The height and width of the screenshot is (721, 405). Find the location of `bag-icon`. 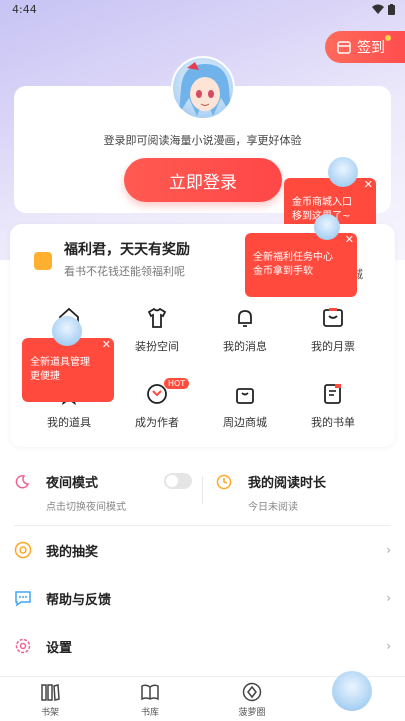

bag-icon is located at coordinates (245, 396).